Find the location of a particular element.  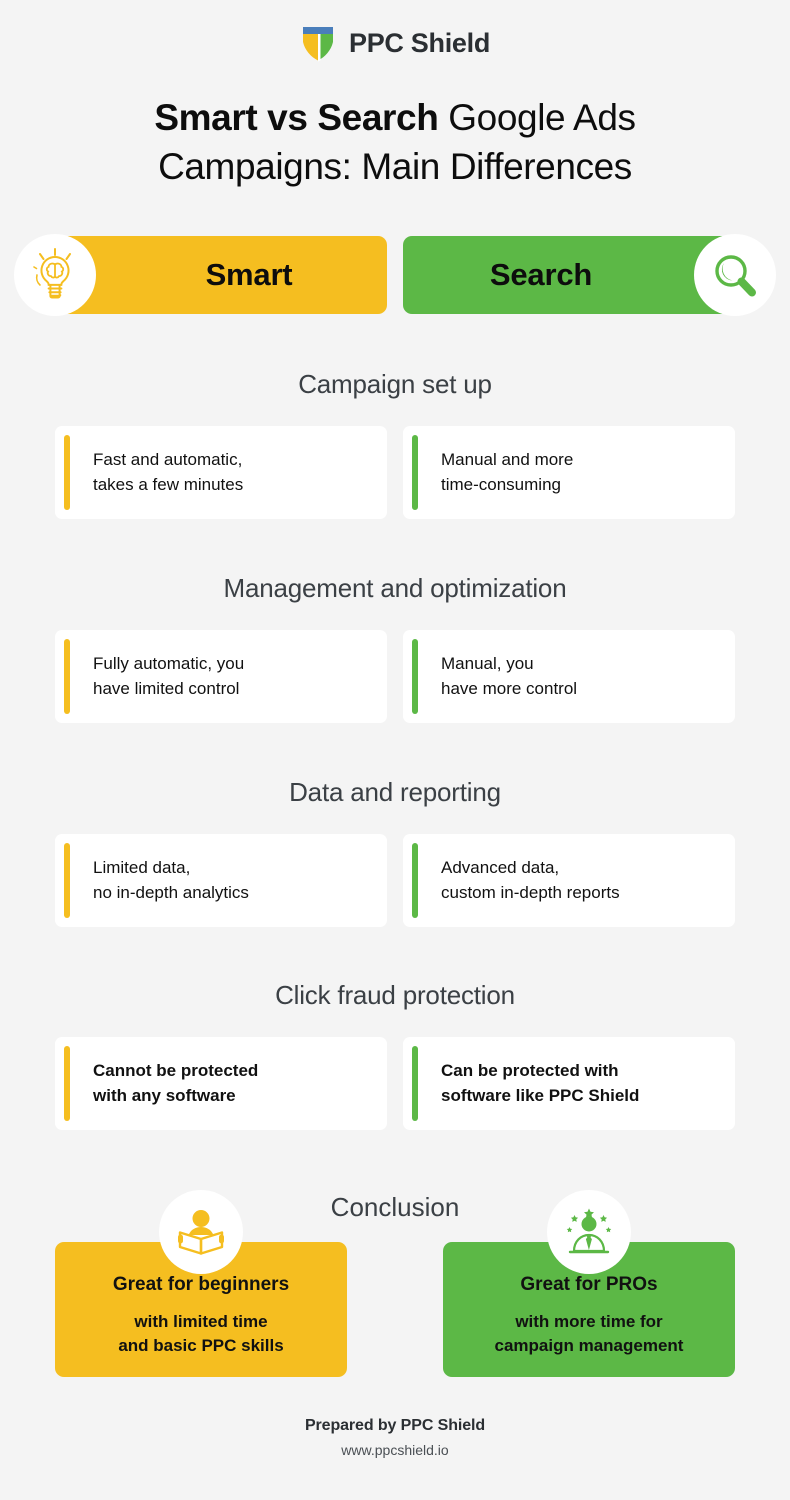

shield-icon is located at coordinates (318, 43).